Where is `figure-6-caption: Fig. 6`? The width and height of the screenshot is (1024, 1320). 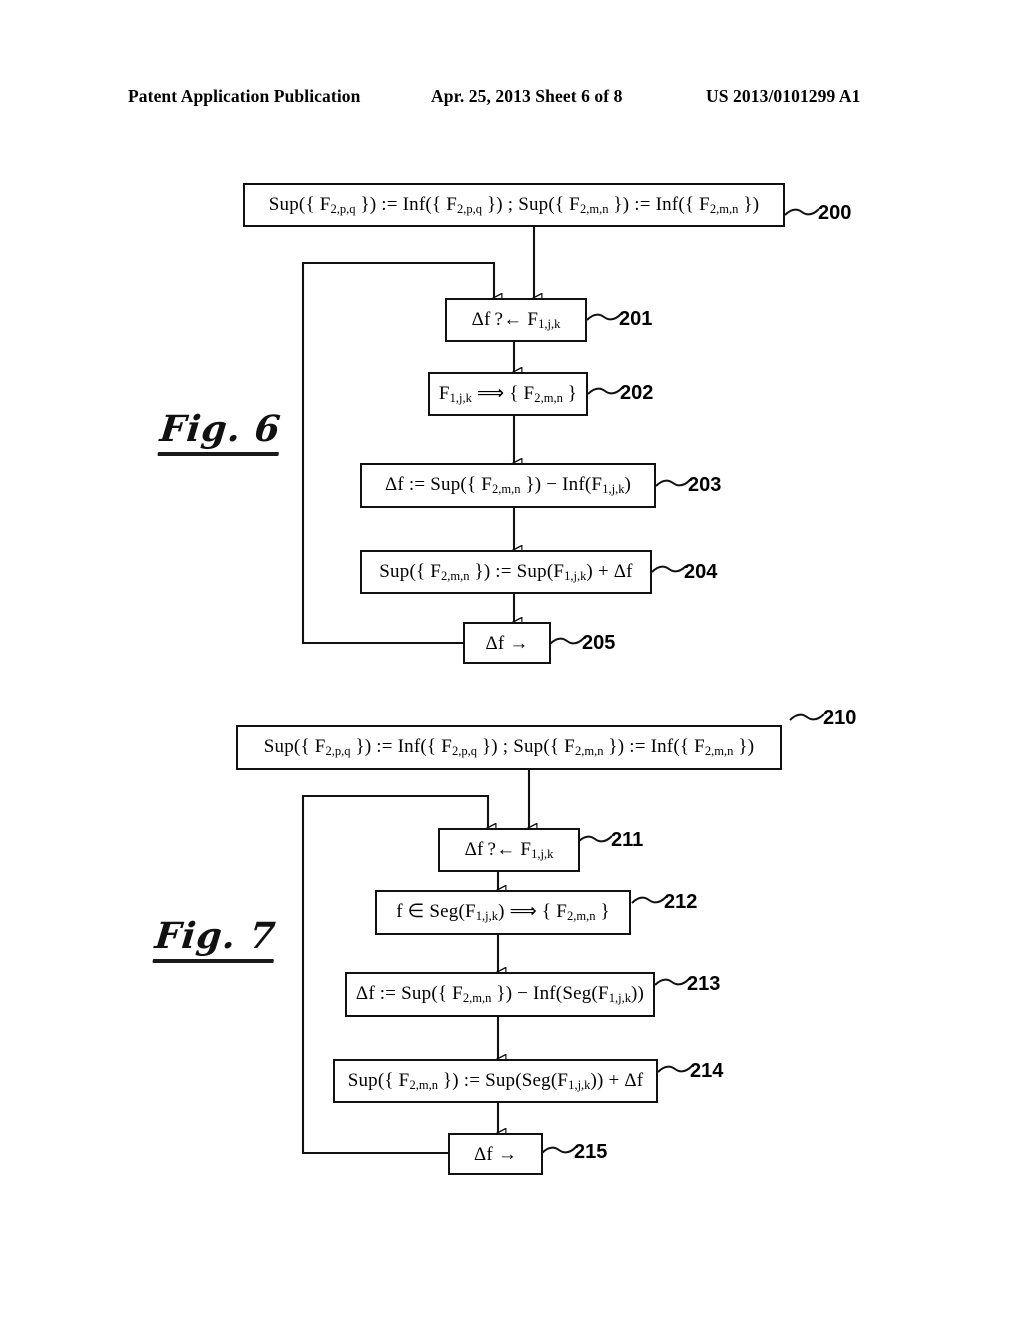 figure-6-caption: Fig. 6 is located at coordinates (220, 432).